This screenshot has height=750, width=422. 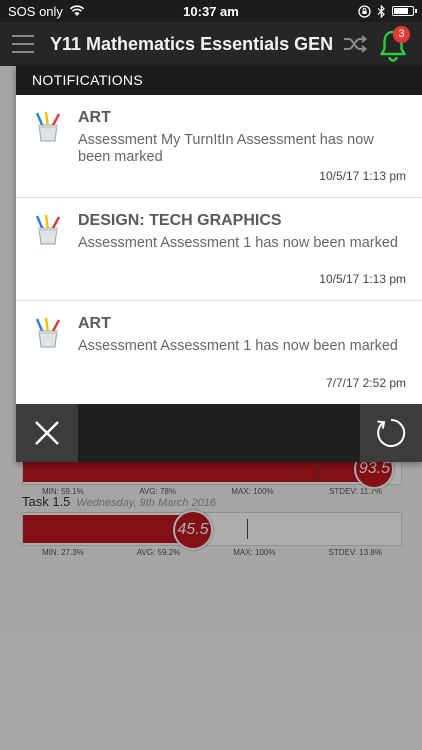 I want to click on battery-level, so click(x=401, y=11).